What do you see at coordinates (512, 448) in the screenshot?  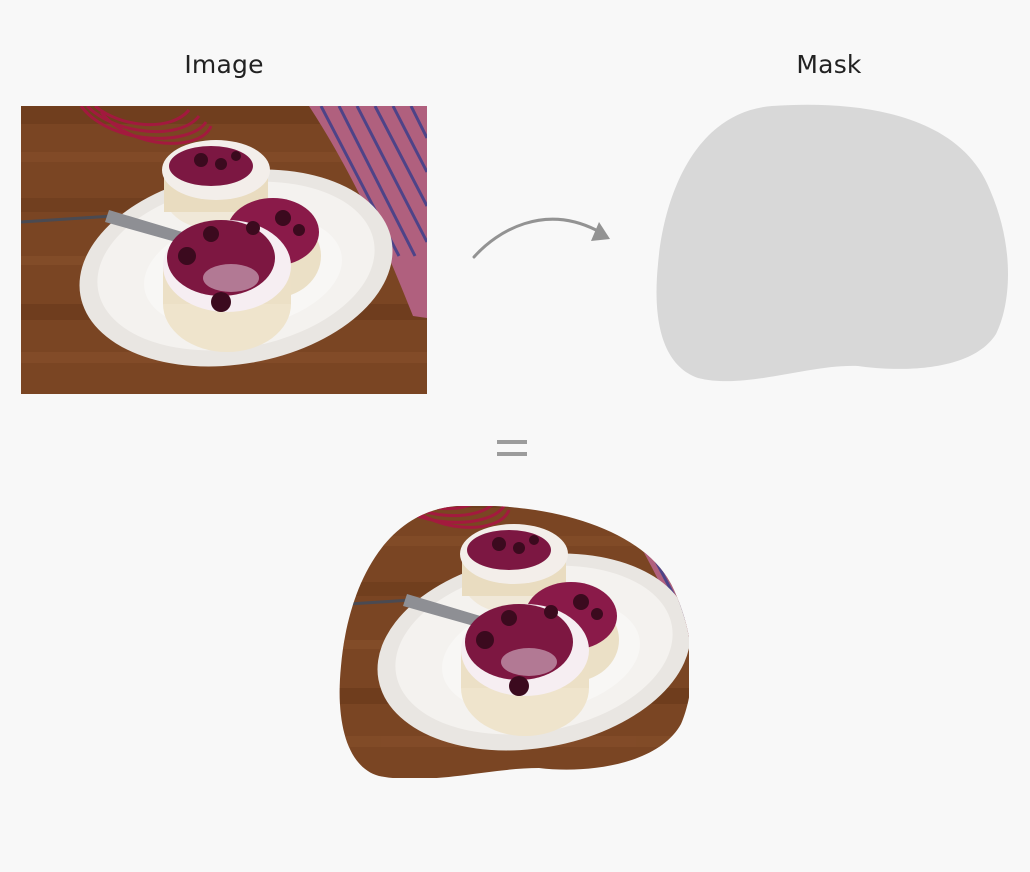 I see `equals-icon` at bounding box center [512, 448].